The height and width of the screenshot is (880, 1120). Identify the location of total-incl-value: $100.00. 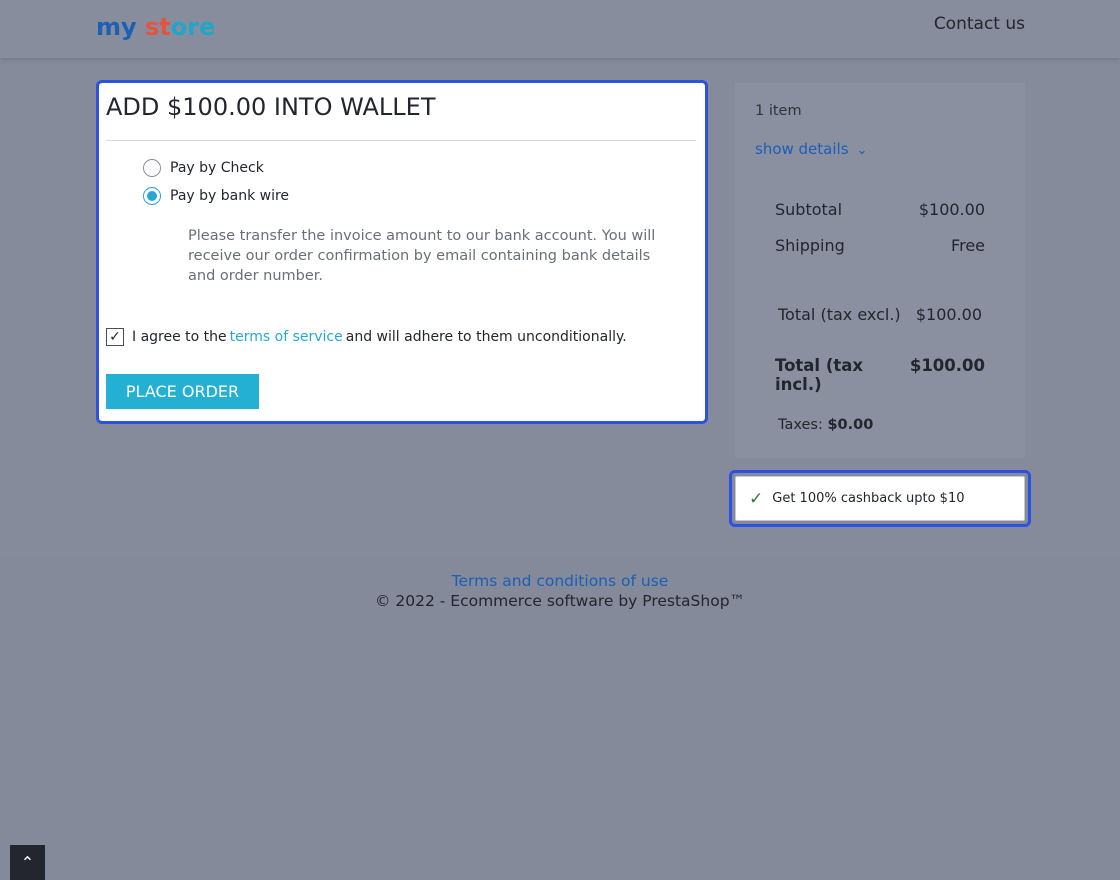
(947, 365).